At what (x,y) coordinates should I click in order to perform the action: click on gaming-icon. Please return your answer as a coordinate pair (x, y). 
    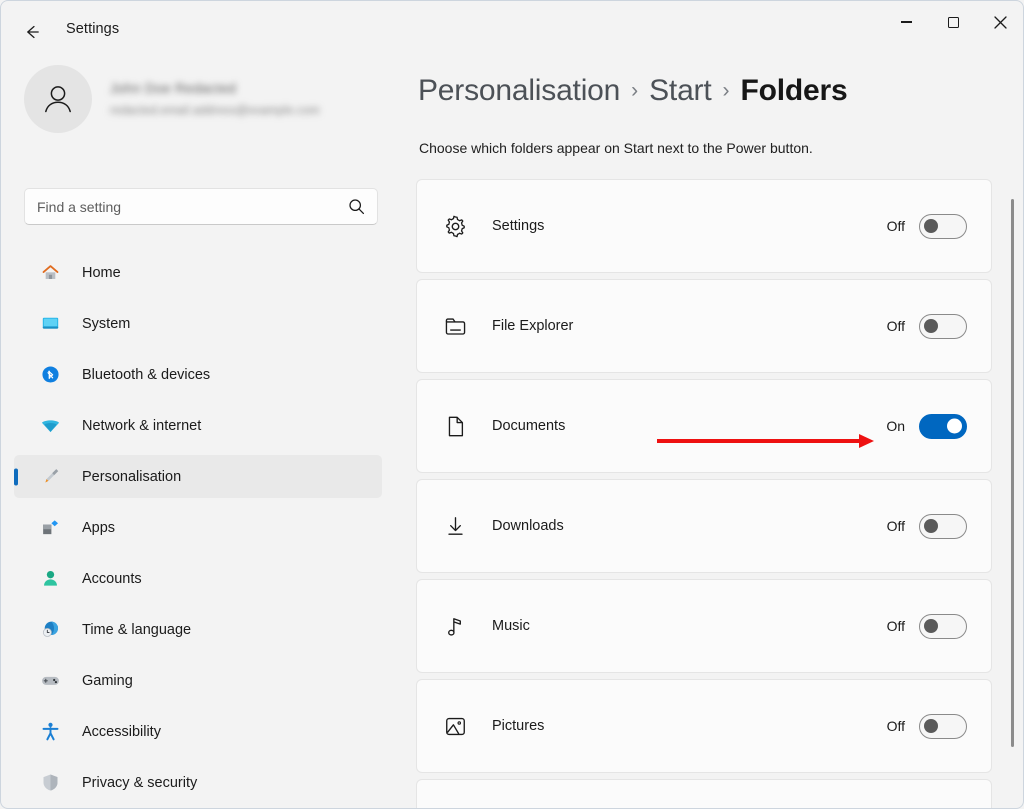
    Looking at the image, I should click on (53, 681).